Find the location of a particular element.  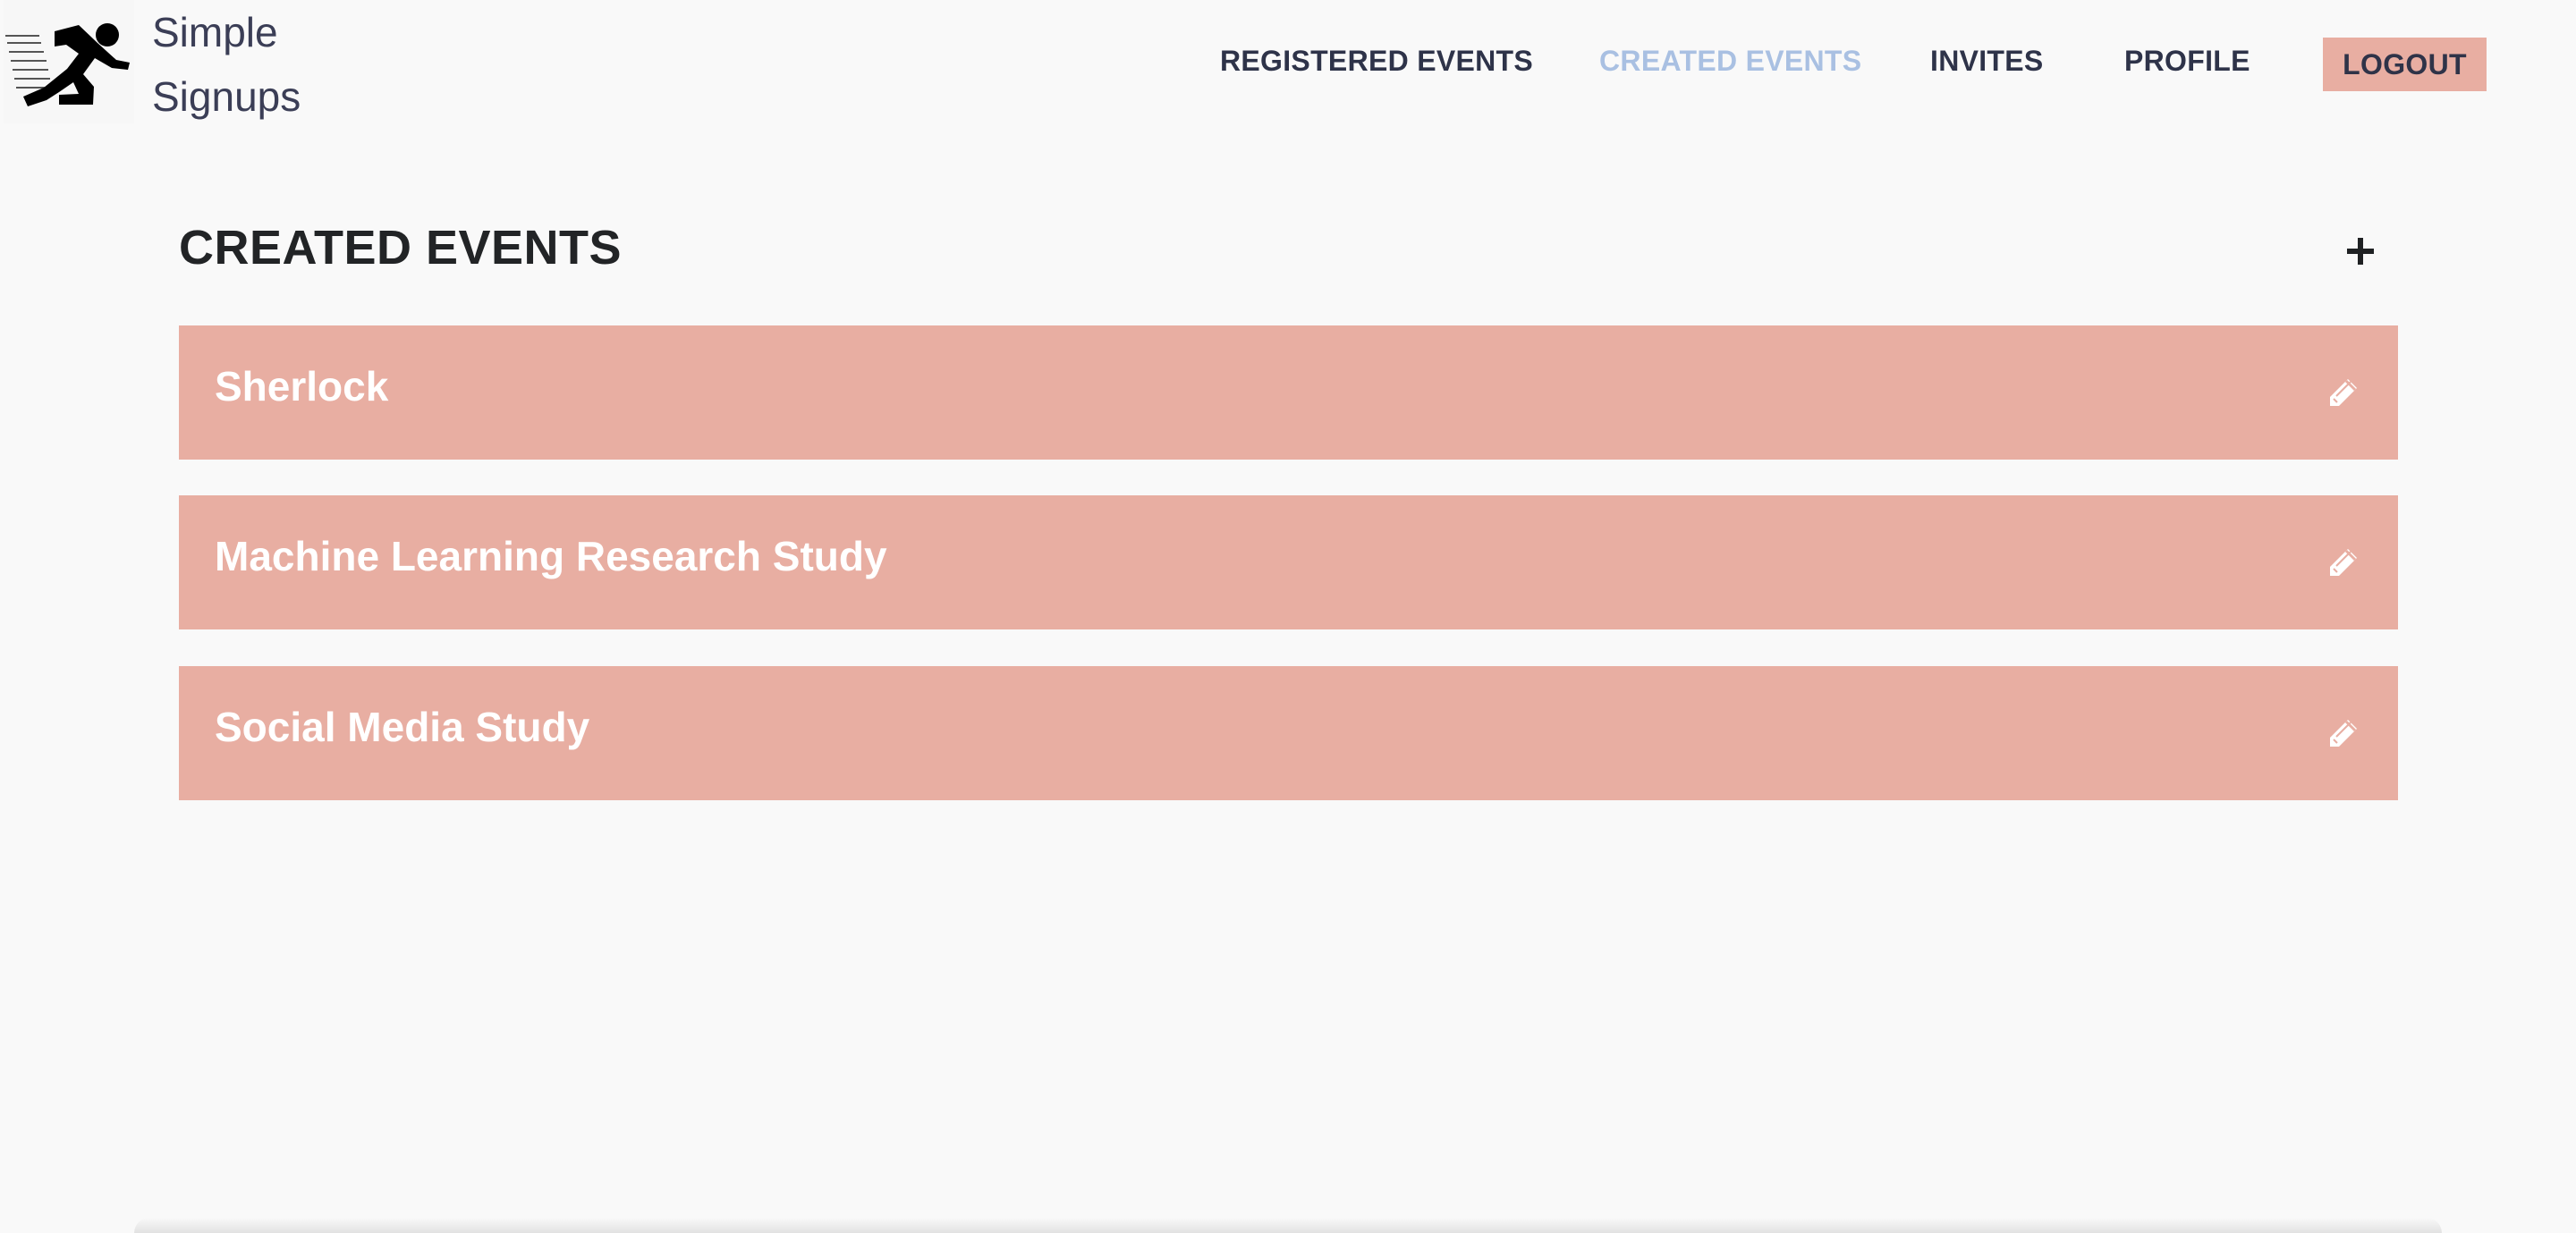

page-title: CREATED EVENTS is located at coordinates (401, 247).